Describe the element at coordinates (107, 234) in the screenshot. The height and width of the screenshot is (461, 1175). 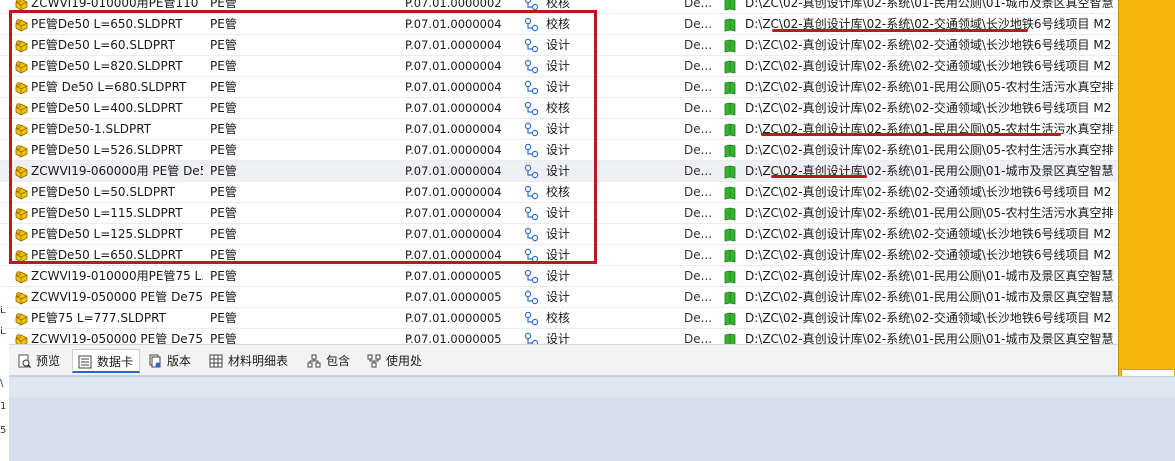
I see `file-name: PE管De50 L=125.SLDPRT` at that location.